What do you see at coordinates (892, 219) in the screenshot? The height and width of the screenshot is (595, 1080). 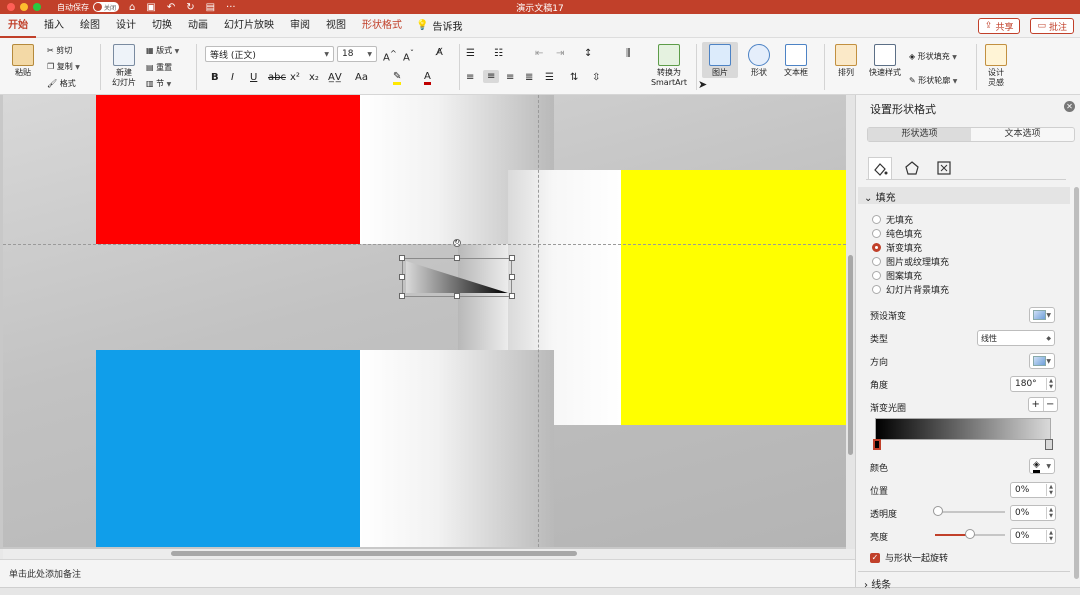 I see `radio-no-fill: 无填充` at bounding box center [892, 219].